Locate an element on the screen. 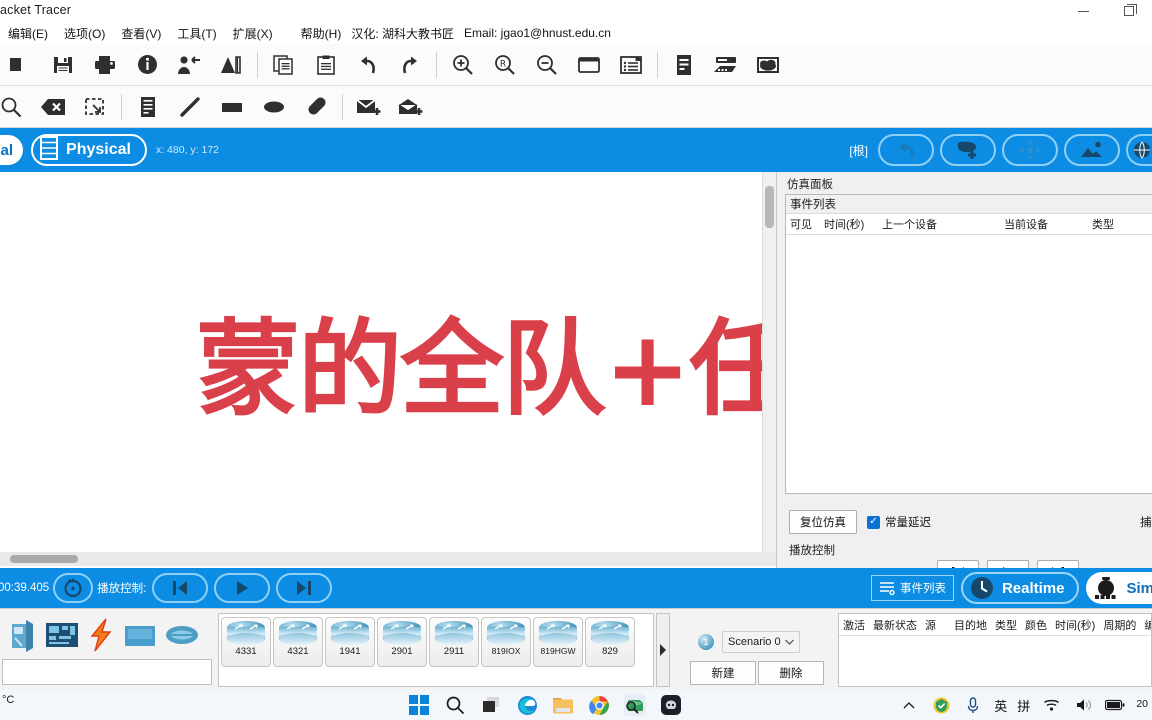 Image resolution: width=1152 pixels, height=720 pixels. zoom-out-icon is located at coordinates (547, 65).